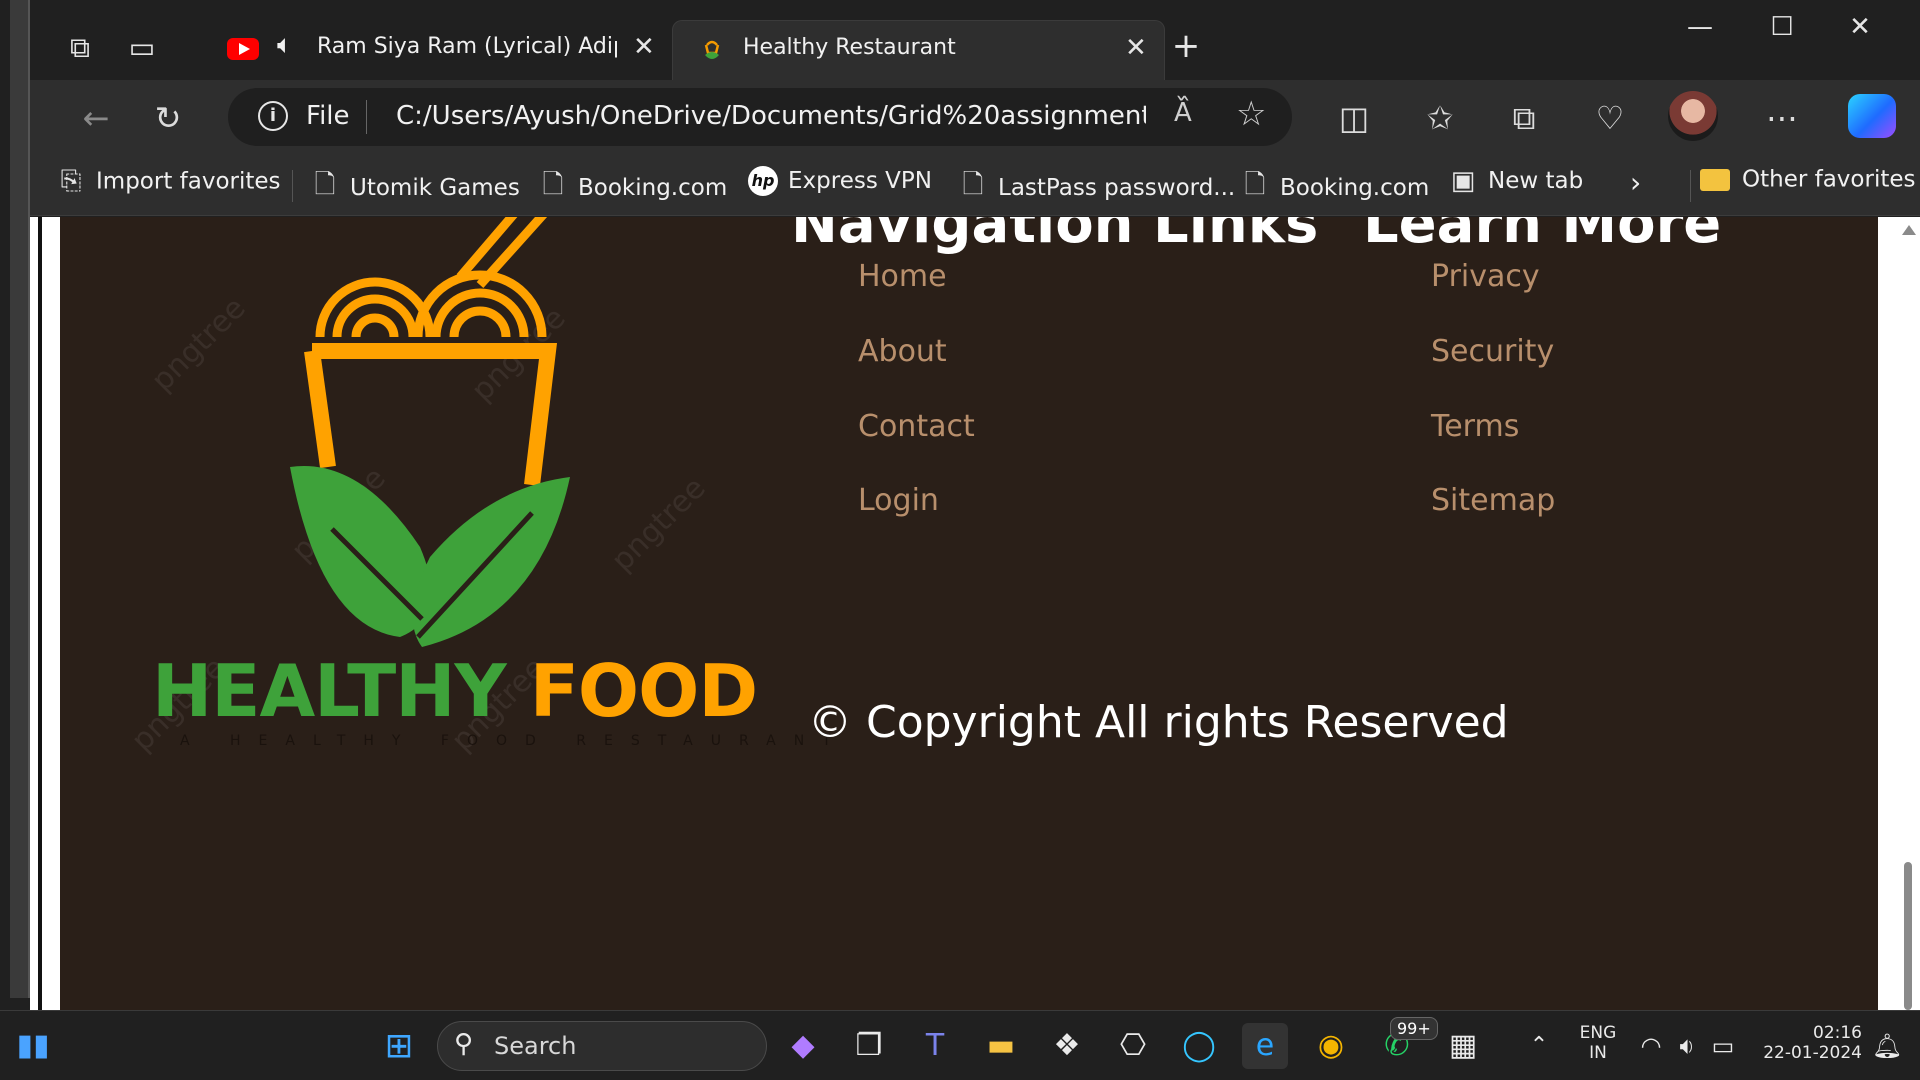 This screenshot has height=1080, width=1920. Describe the element at coordinates (142, 48) in the screenshot. I see `tab-actions-icon: ▭` at that location.